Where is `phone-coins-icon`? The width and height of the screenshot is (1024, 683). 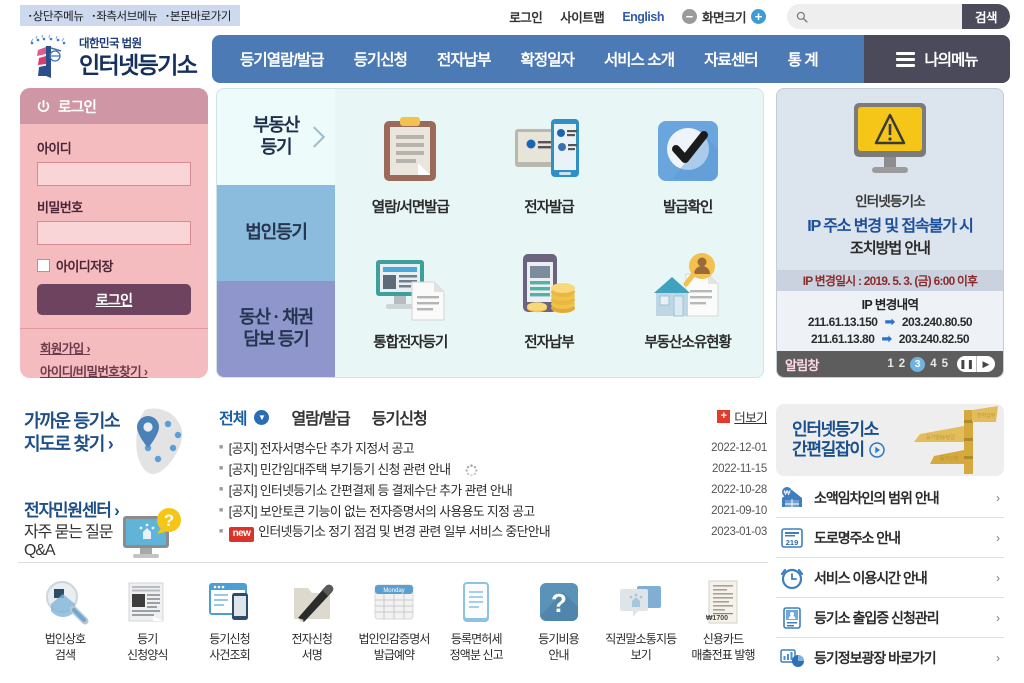
phone-coins-icon is located at coordinates (548, 283).